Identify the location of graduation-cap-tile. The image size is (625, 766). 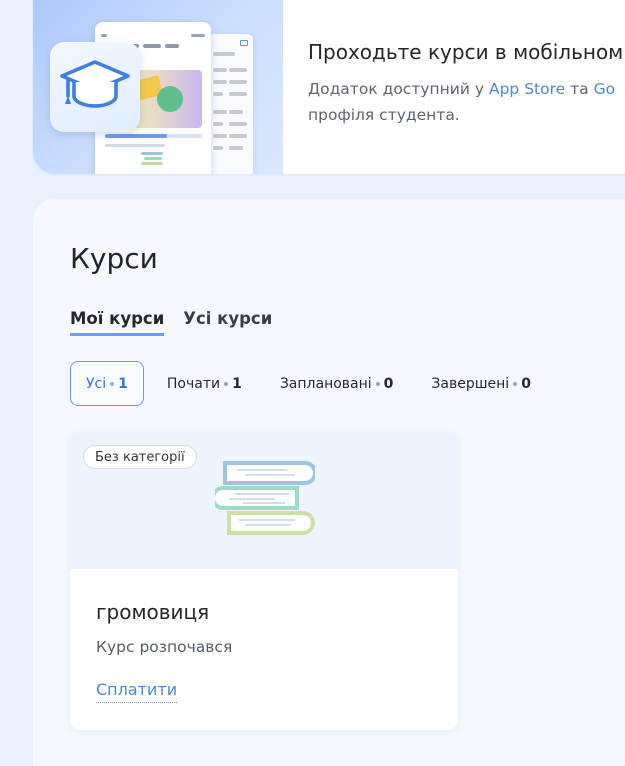
(95, 87).